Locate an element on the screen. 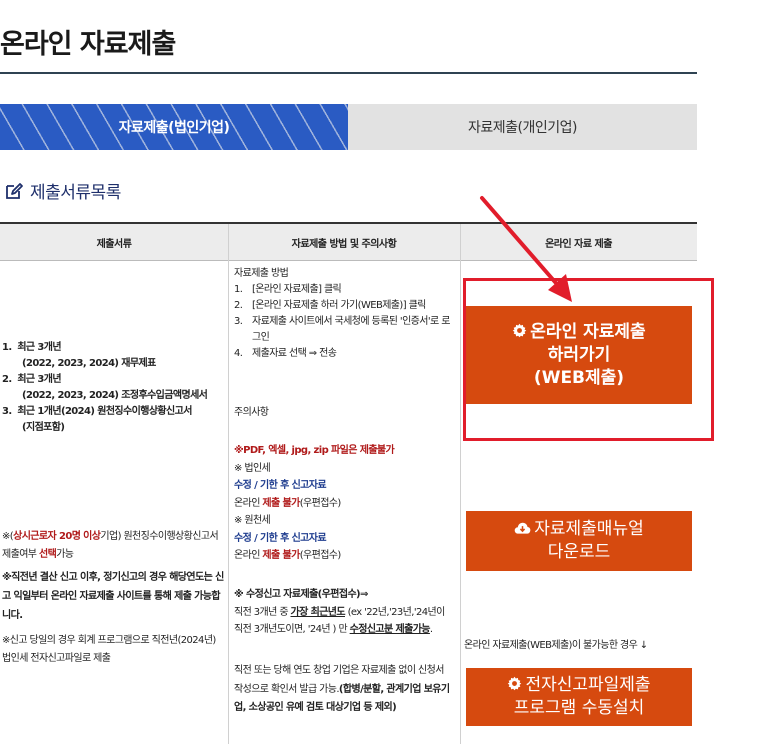  docs-note-withholding: ※(상시근로자 20명 이상기업) 원천징수이행상황신고서 제출여부 선택가능 is located at coordinates (110, 545).